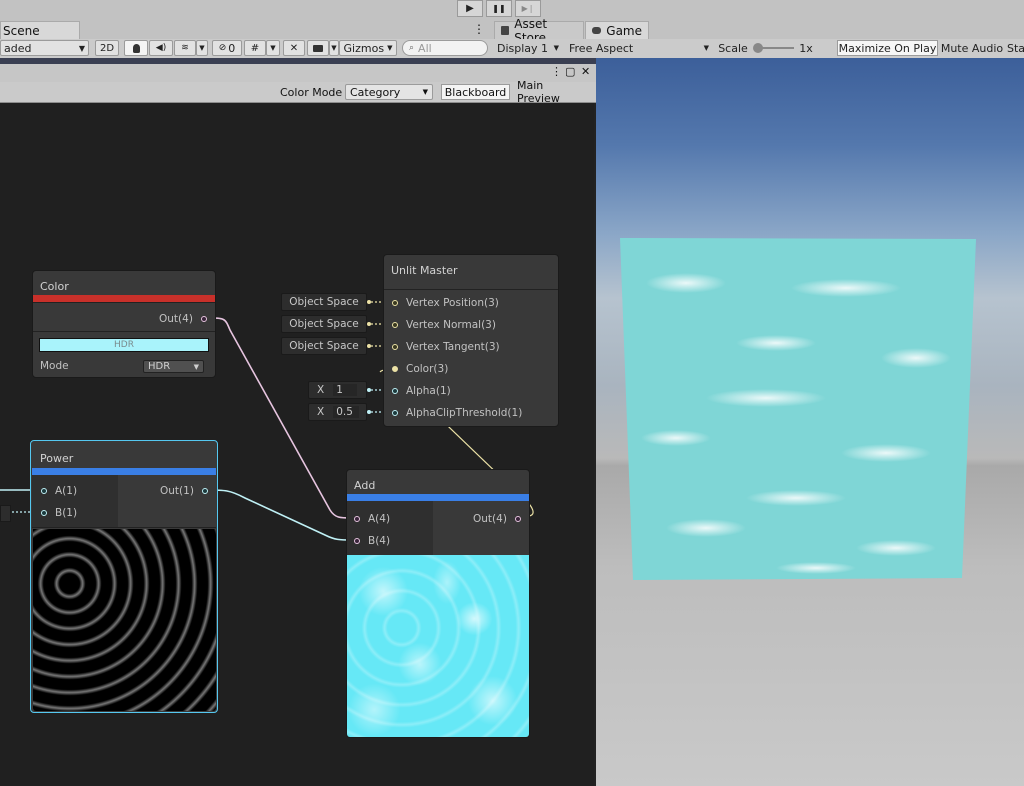 The width and height of the screenshot is (1024, 786). What do you see at coordinates (365, 485) in the screenshot?
I see `add-node-title: Add` at bounding box center [365, 485].